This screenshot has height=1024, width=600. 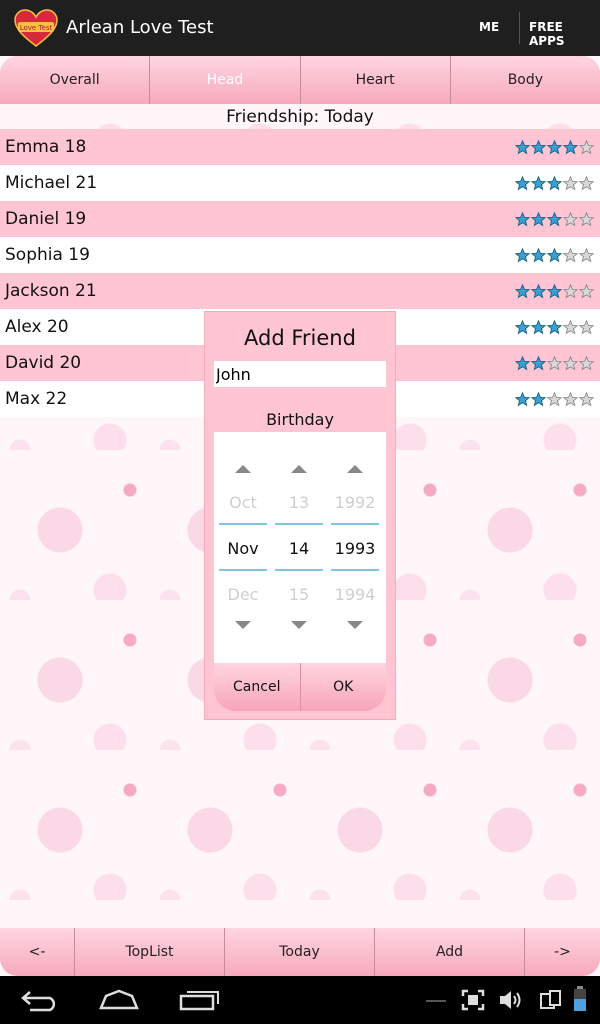 I want to click on birthday-label: Birthday, so click(x=300, y=419).